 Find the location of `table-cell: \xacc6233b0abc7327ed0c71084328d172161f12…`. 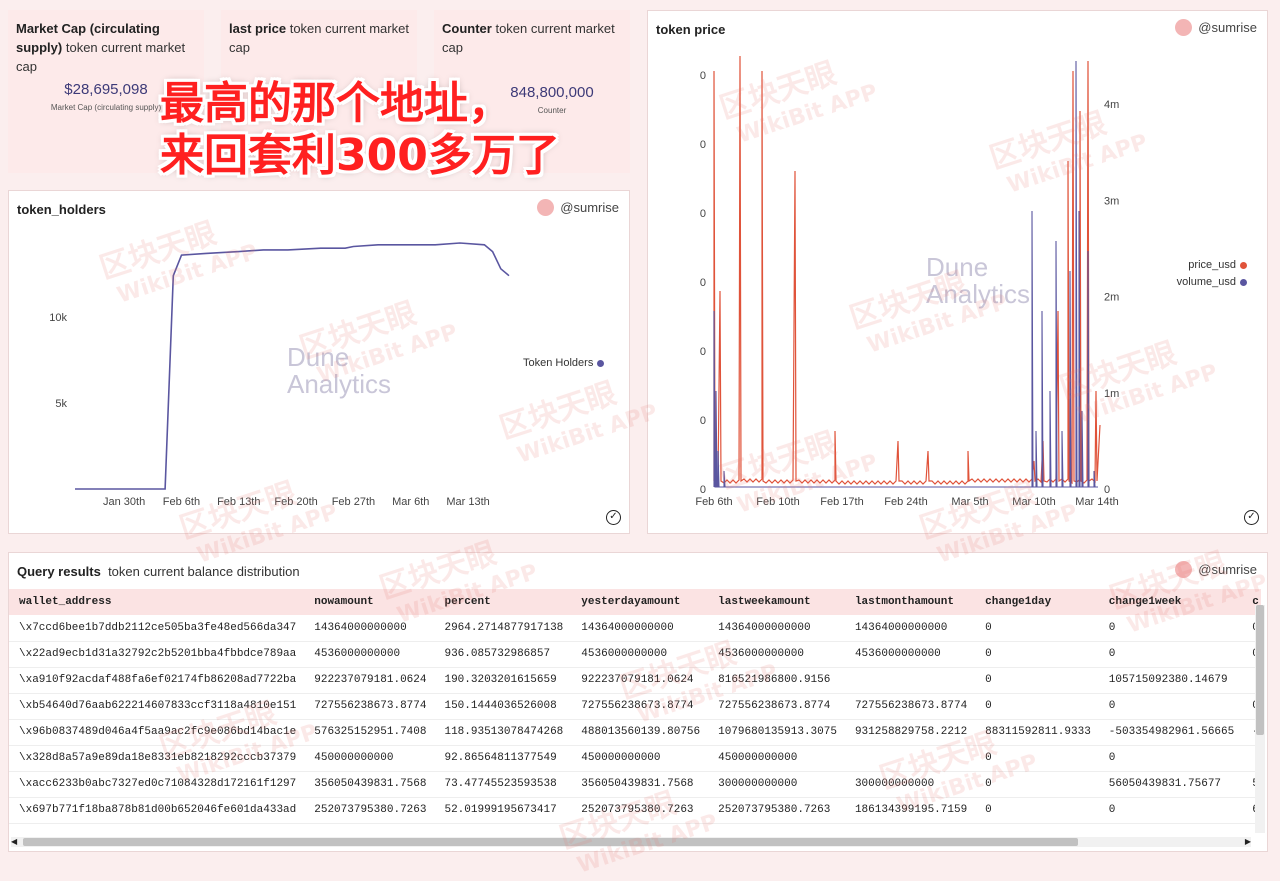

table-cell: \xacc6233b0abc7327ed0c71084328d172161f12… is located at coordinates (157, 784).